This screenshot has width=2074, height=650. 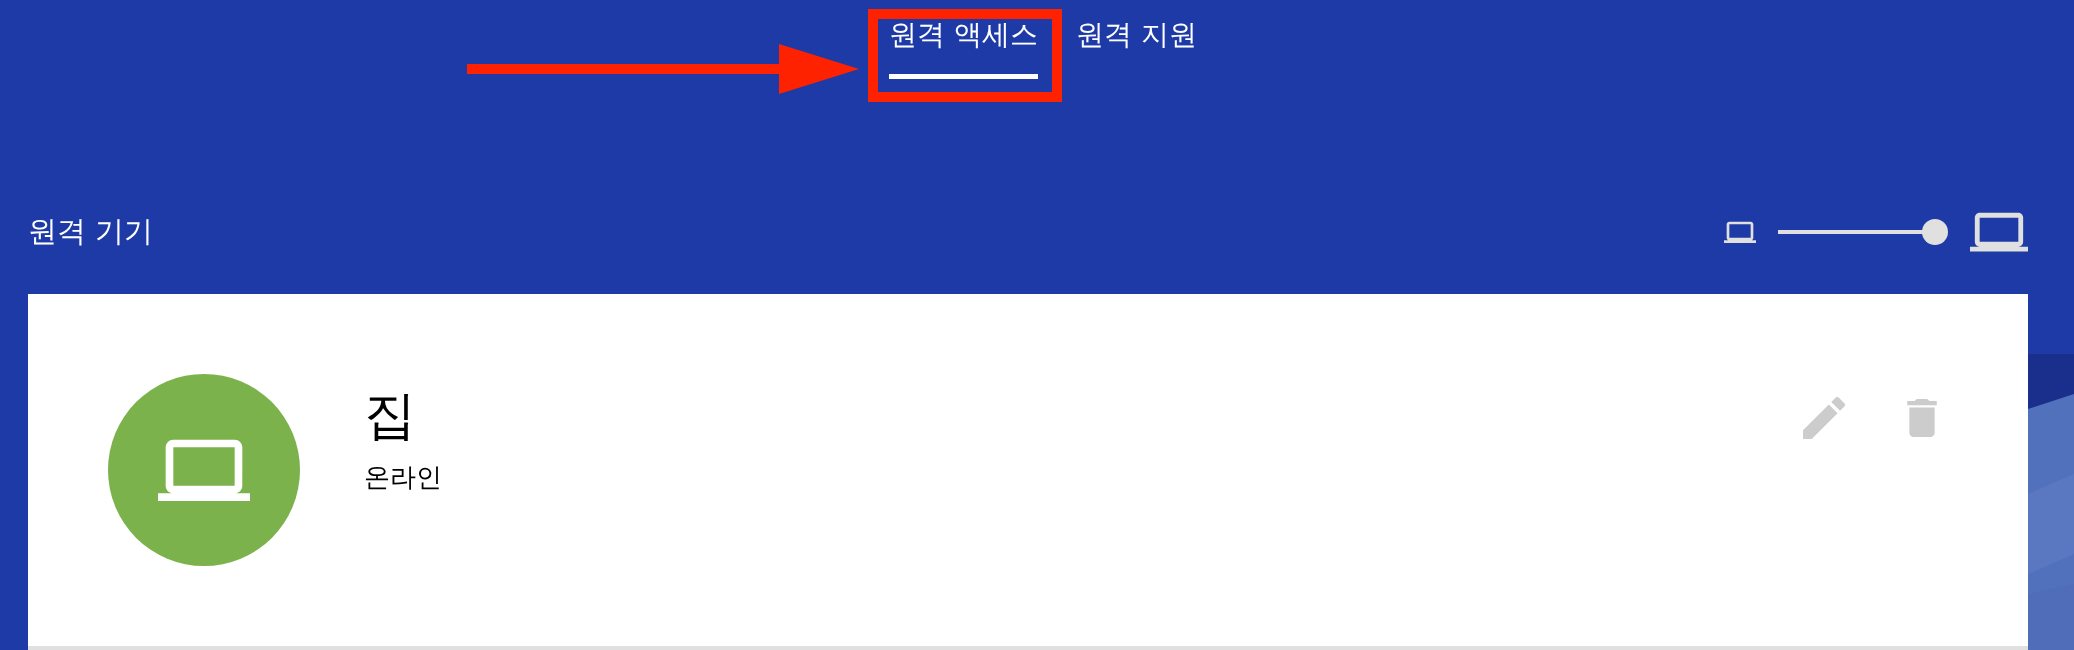 I want to click on pencil-icon, so click(x=1824, y=418).